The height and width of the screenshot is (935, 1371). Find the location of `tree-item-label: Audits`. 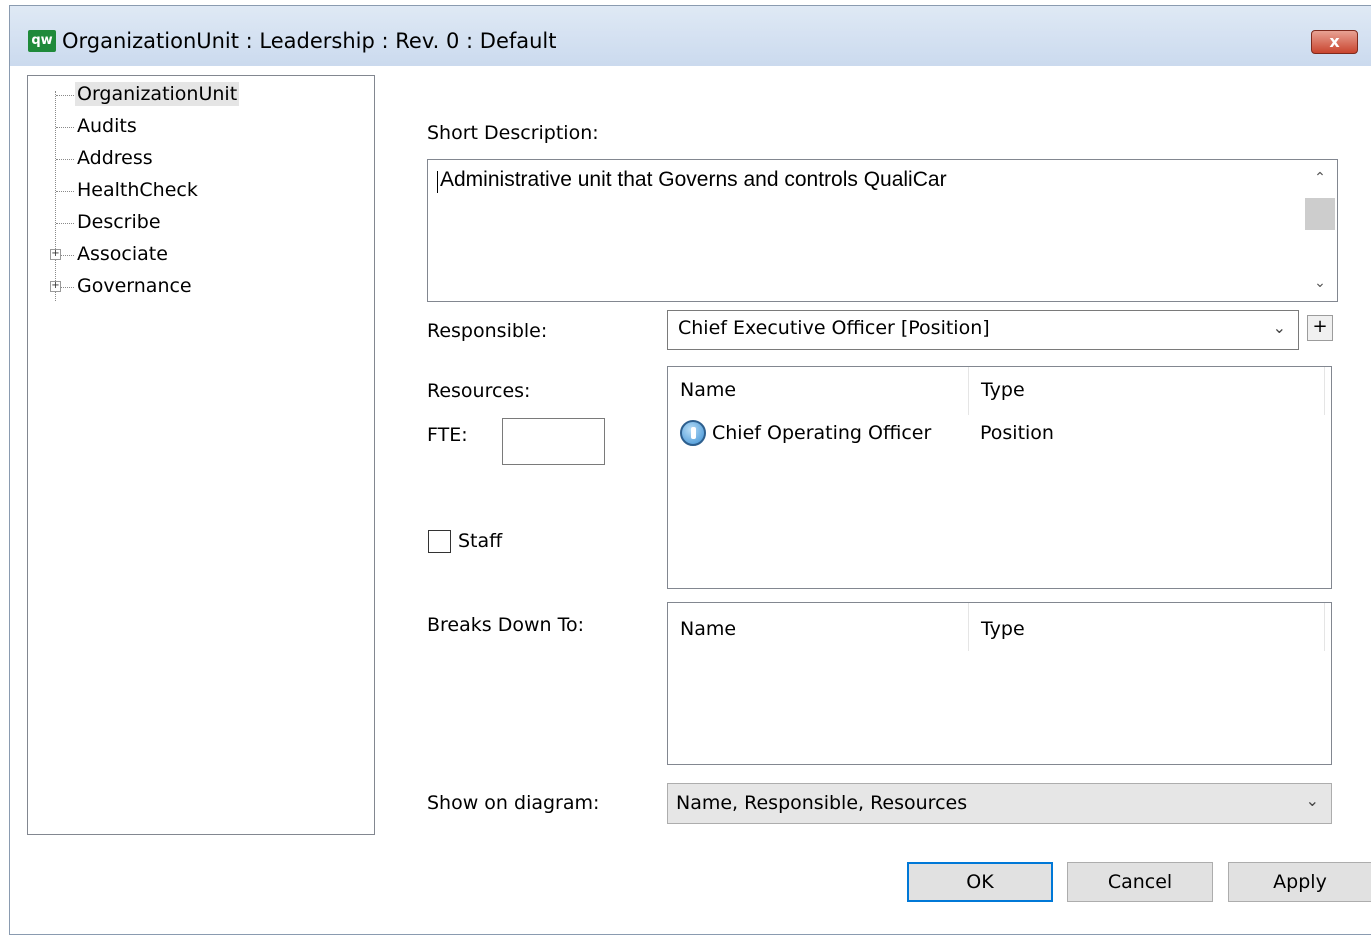

tree-item-label: Audits is located at coordinates (107, 126).